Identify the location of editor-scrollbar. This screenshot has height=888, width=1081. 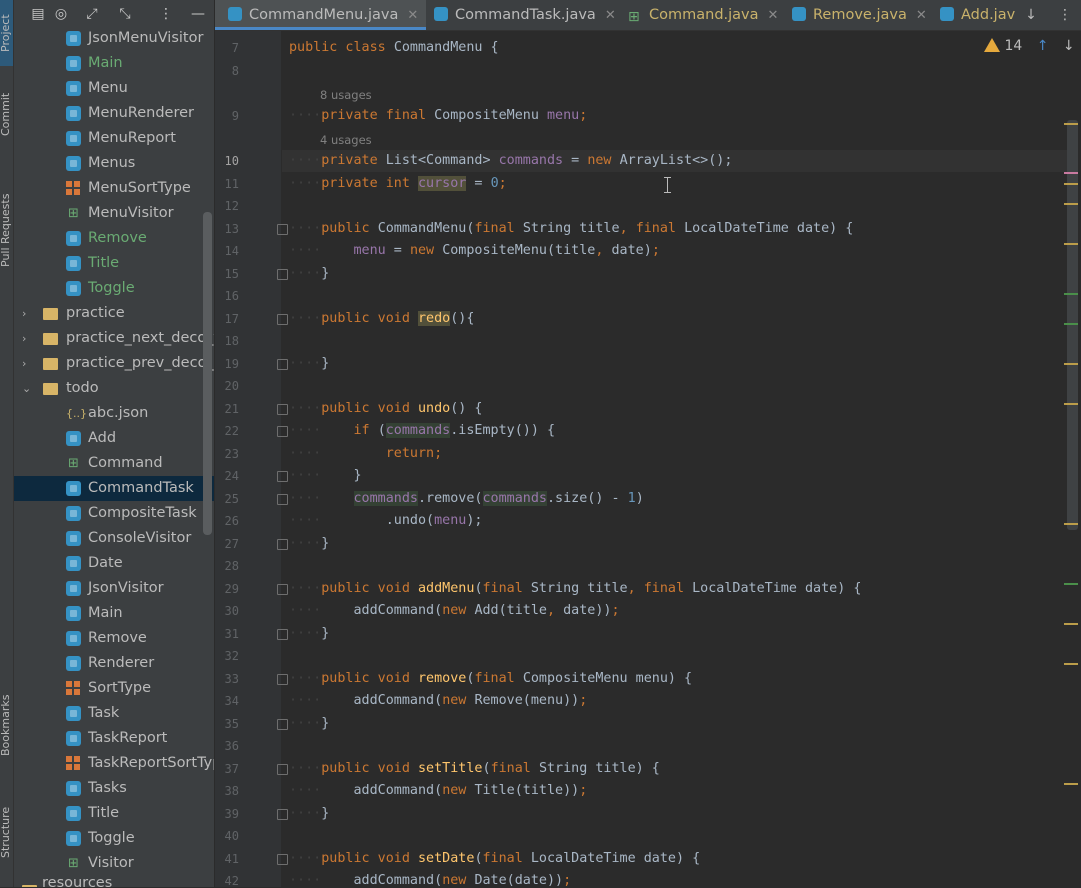
(1072, 325).